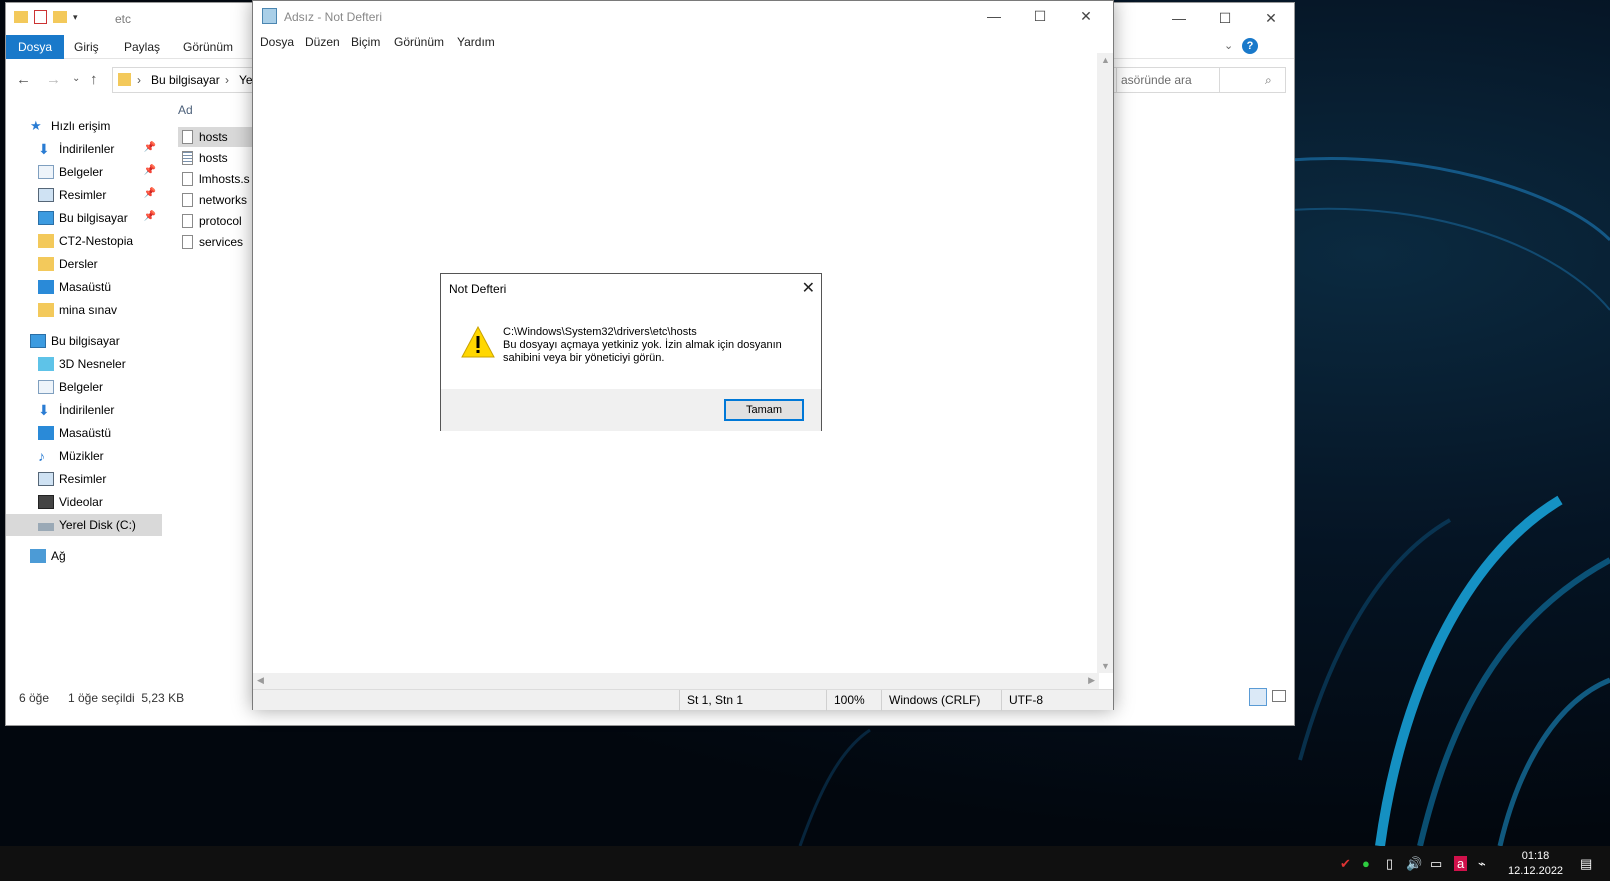 The width and height of the screenshot is (1610, 881). I want to click on chevron-right-icon: ›, so click(139, 80).